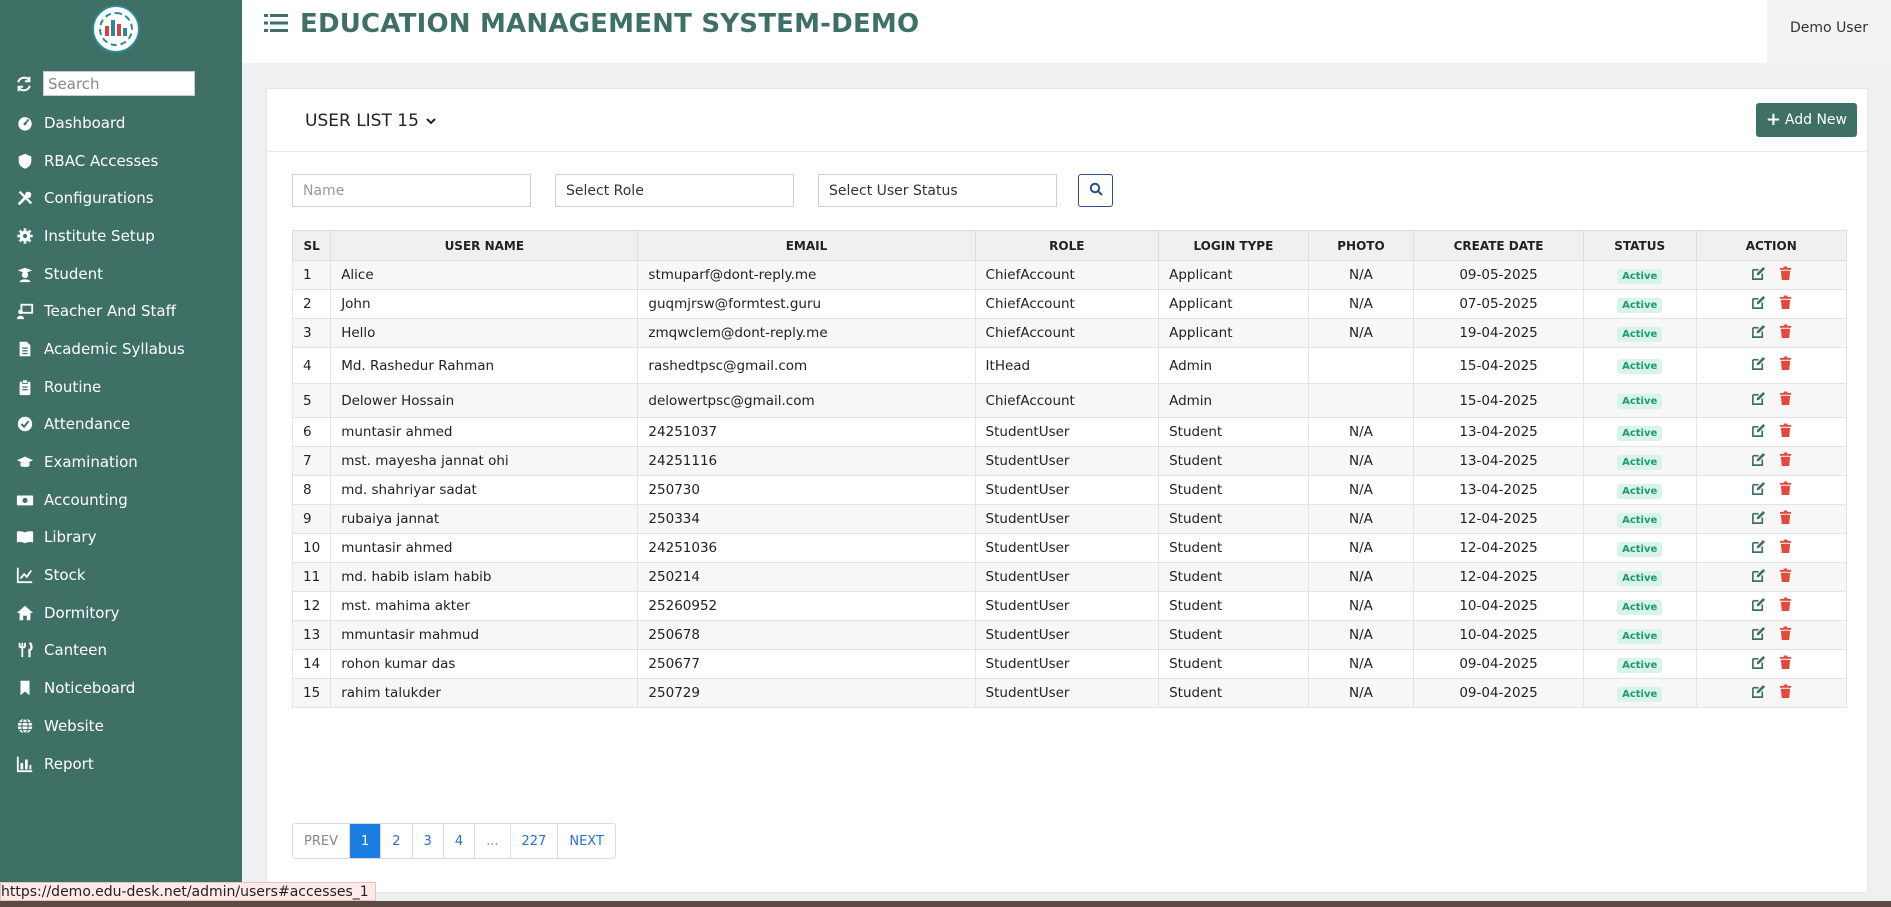 The height and width of the screenshot is (907, 1891). I want to click on sidebar-item-configurations: Configurations, so click(121, 198).